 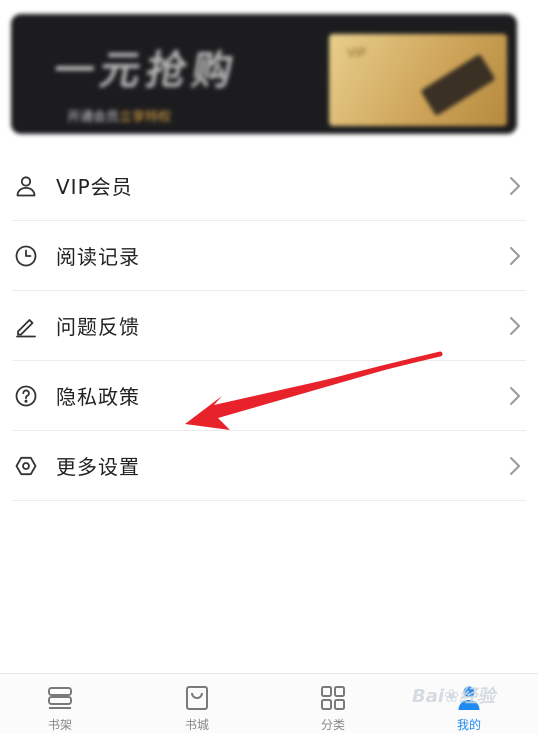 I want to click on tab-label: 书城, so click(x=196, y=725).